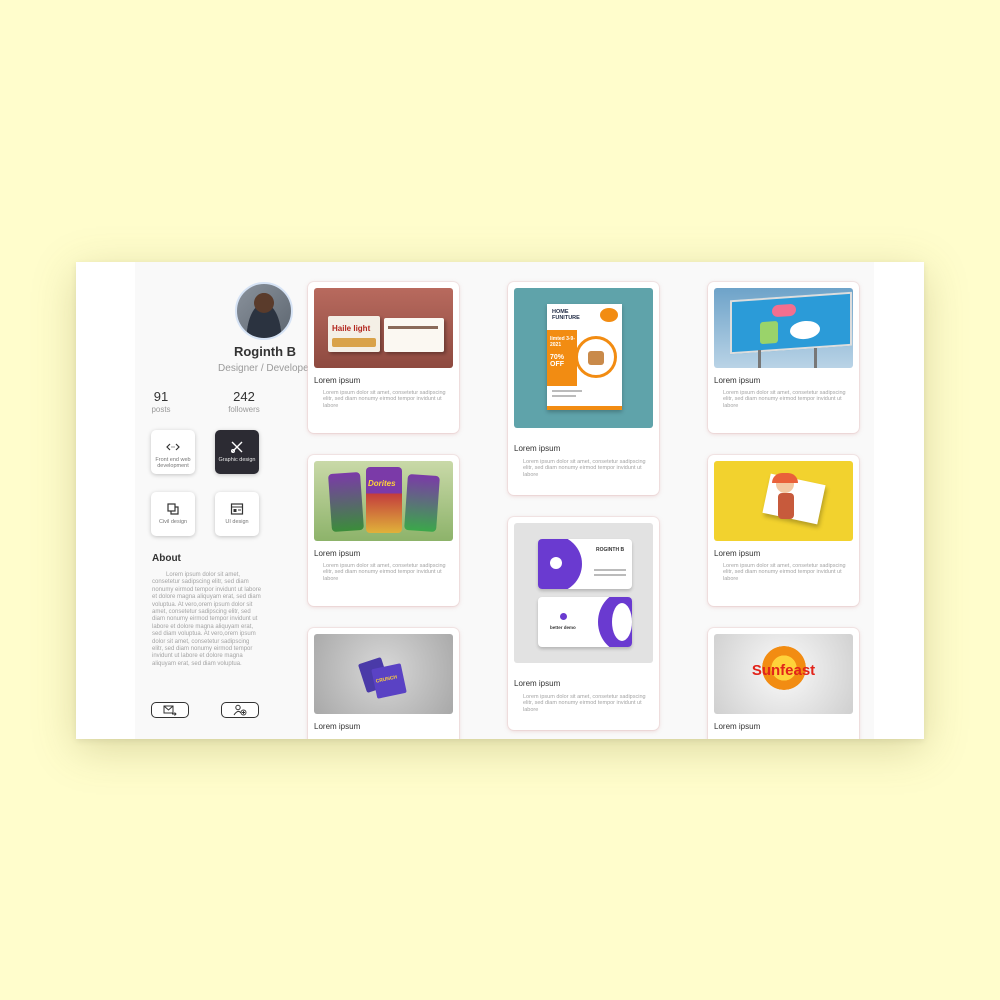 The height and width of the screenshot is (1000, 1000). What do you see at coordinates (422, 503) in the screenshot?
I see `chips-packet-right` at bounding box center [422, 503].